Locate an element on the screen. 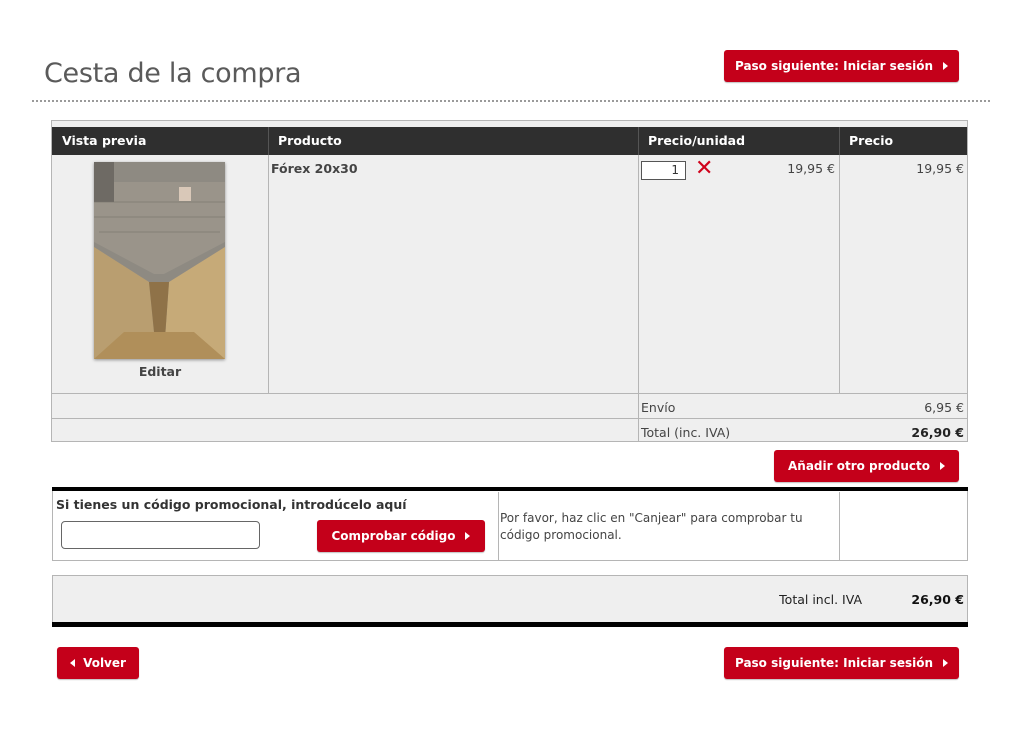 Image resolution: width=1024 pixels, height=736 pixels. header-price: Precio is located at coordinates (871, 140).